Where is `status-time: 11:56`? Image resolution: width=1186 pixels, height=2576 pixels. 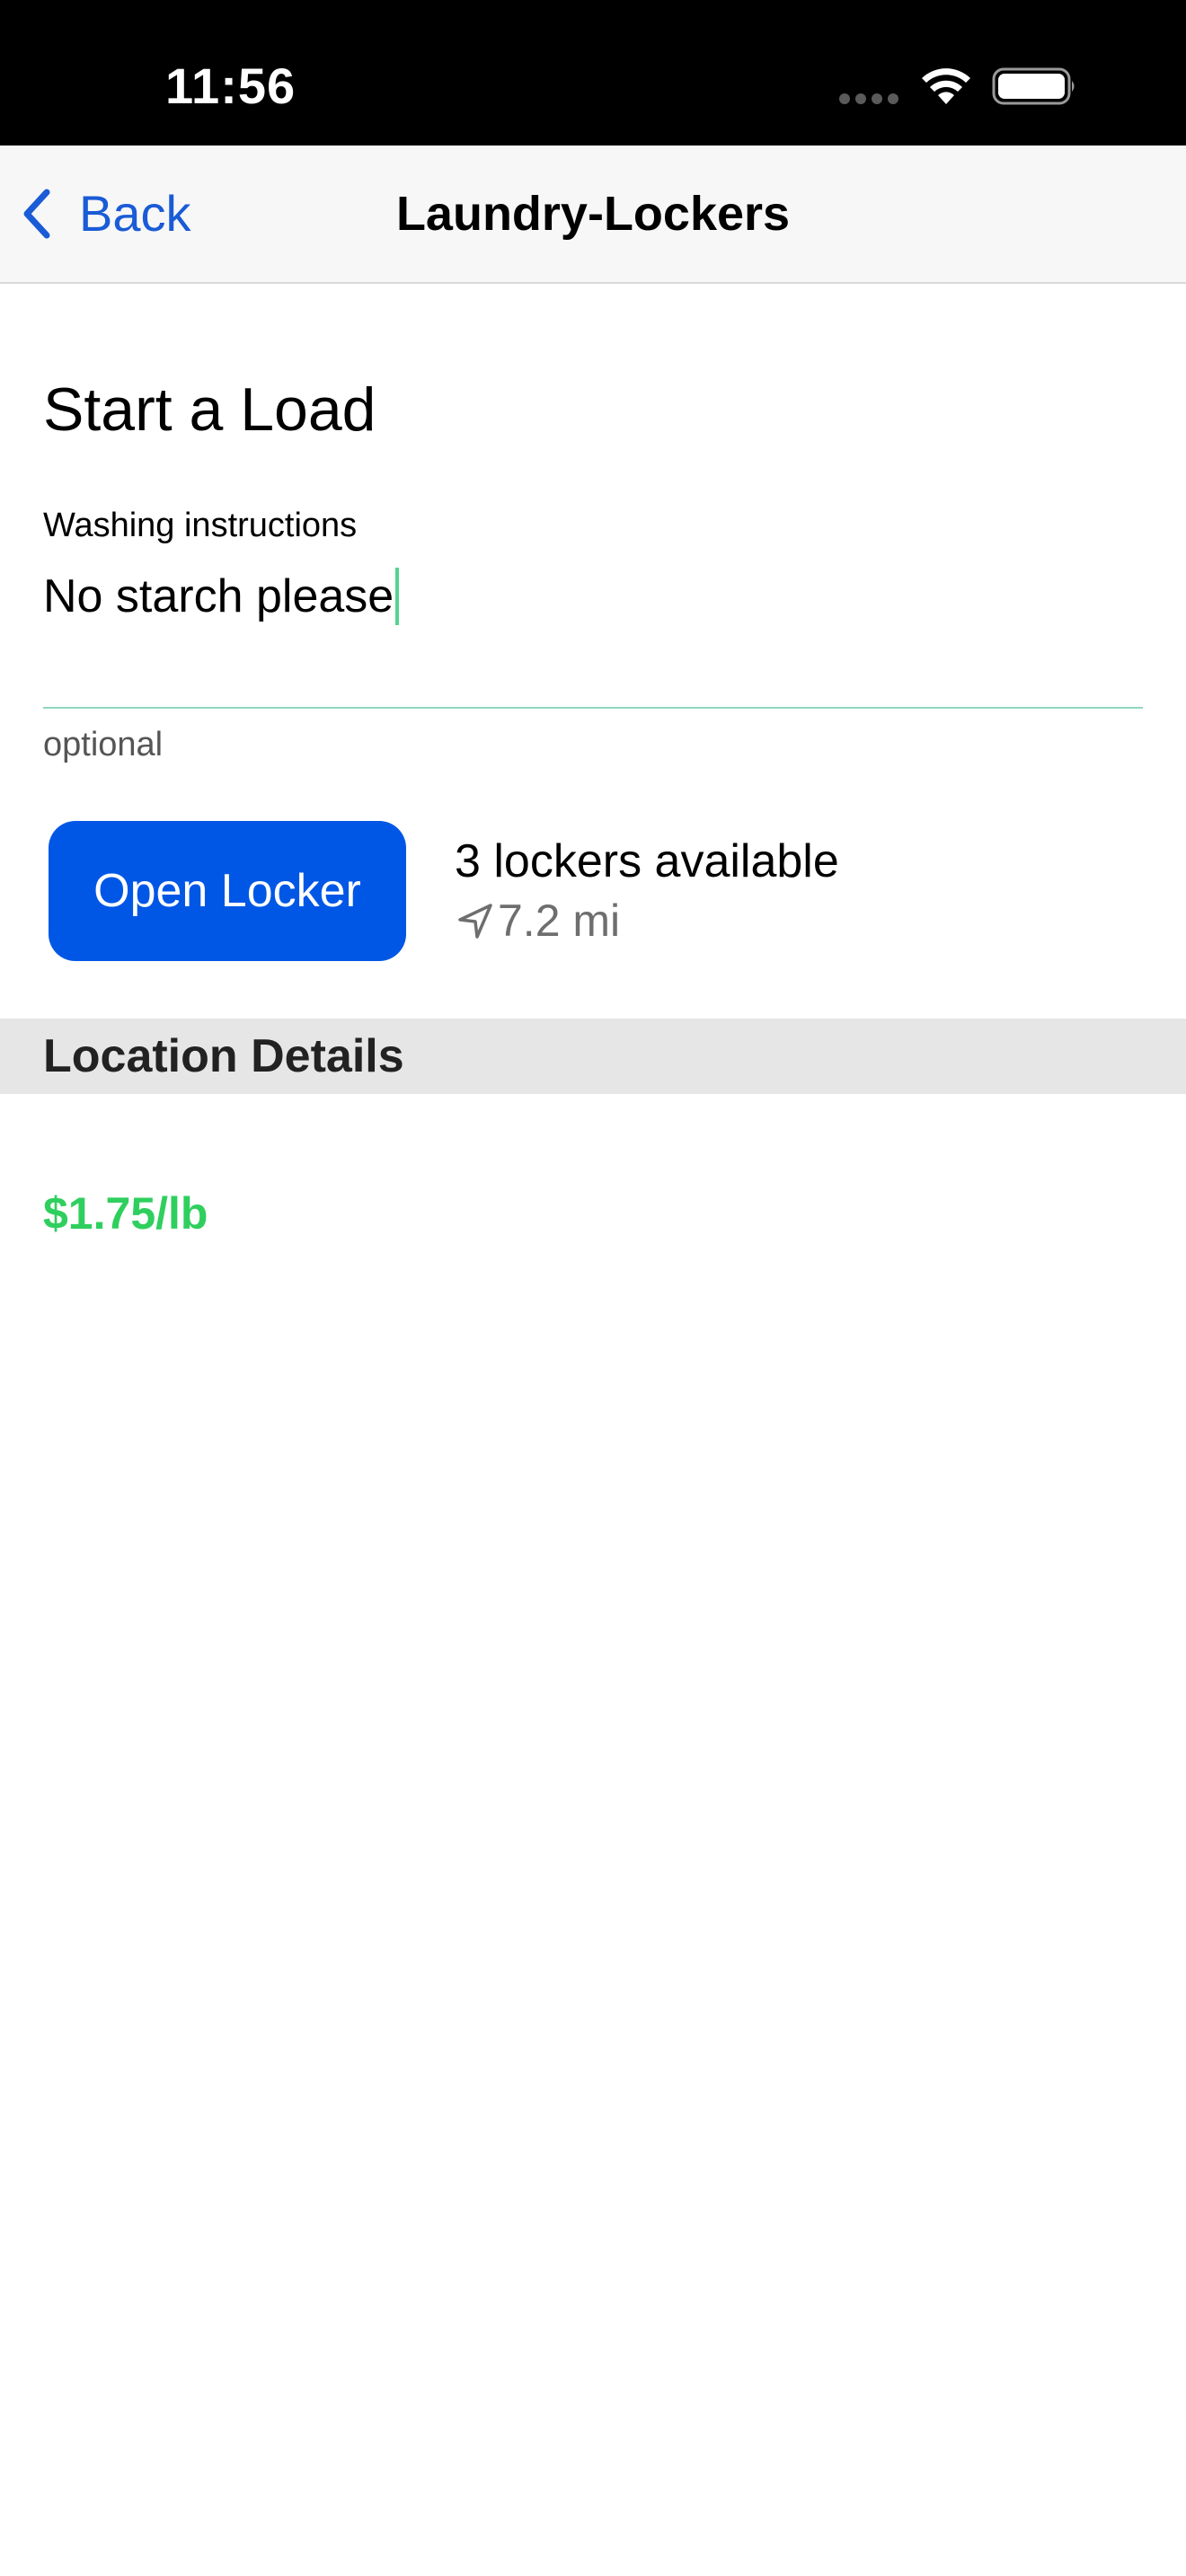 status-time: 11:56 is located at coordinates (230, 85).